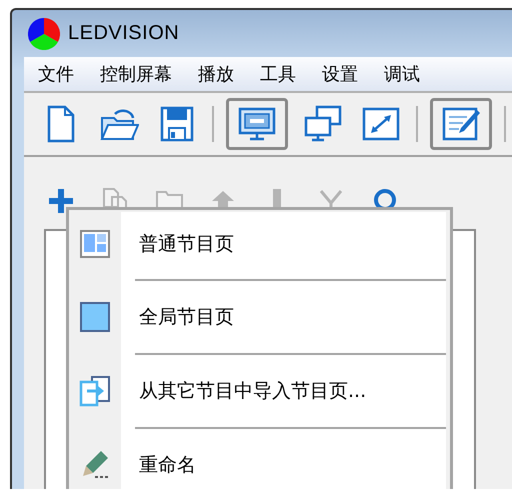 This screenshot has width=512, height=495. I want to click on menu-item: 播放, so click(216, 74).